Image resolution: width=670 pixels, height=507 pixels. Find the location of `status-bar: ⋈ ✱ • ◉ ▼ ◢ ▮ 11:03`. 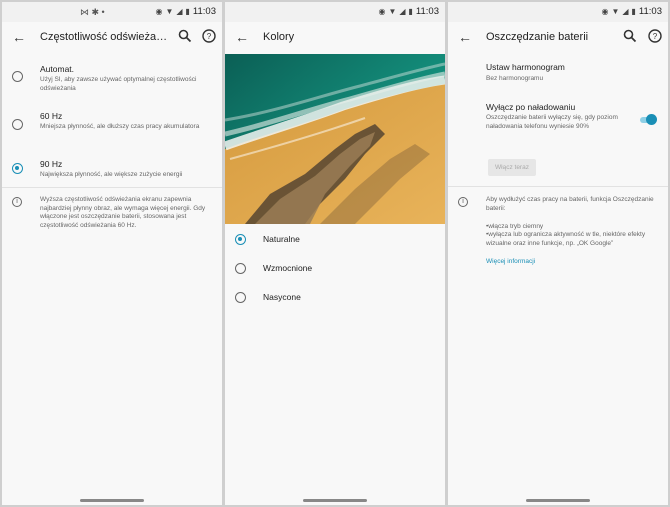

status-bar: ⋈ ✱ • ◉ ▼ ◢ ▮ 11:03 is located at coordinates (112, 12).